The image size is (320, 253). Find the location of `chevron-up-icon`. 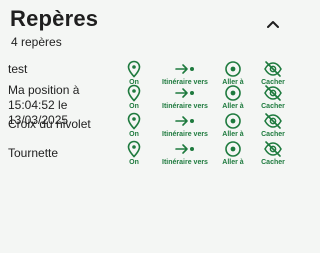

chevron-up-icon is located at coordinates (273, 24).